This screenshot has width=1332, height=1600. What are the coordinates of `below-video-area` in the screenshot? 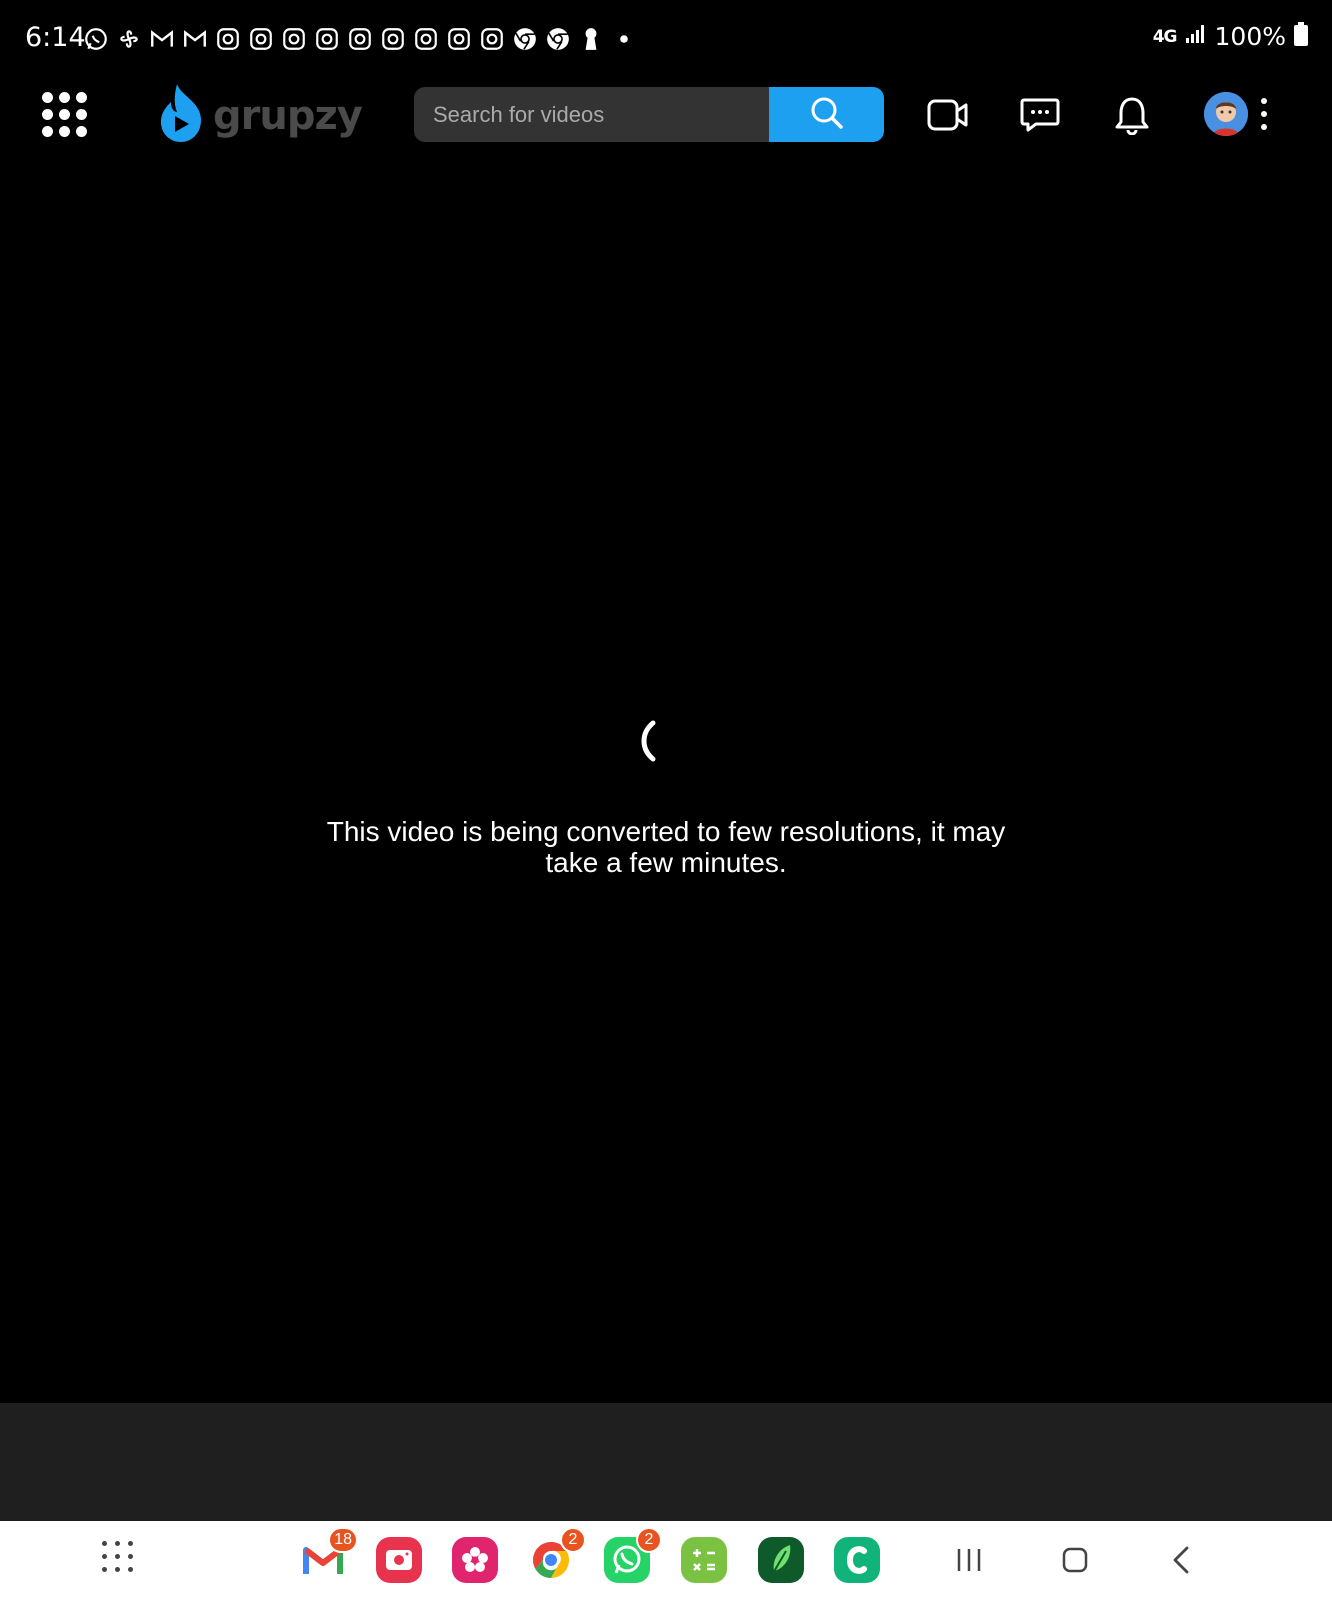 It's located at (666, 1462).